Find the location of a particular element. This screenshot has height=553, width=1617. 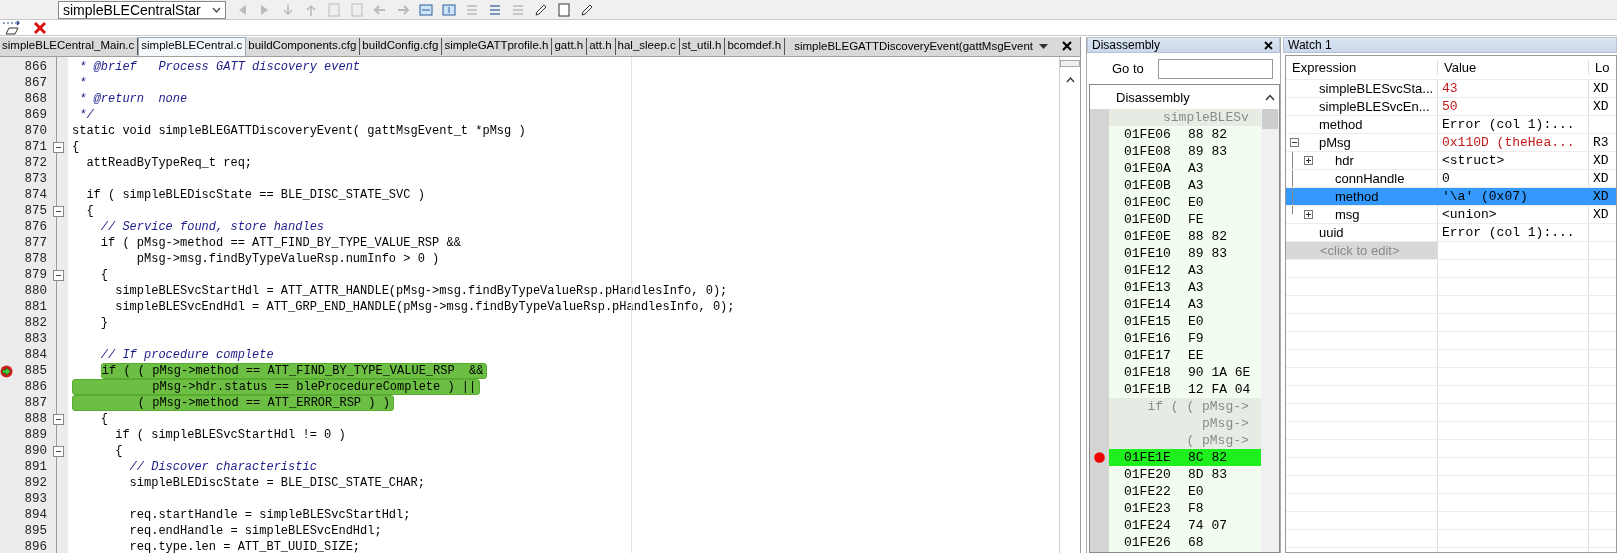

line-number: 876 is located at coordinates (35, 227).